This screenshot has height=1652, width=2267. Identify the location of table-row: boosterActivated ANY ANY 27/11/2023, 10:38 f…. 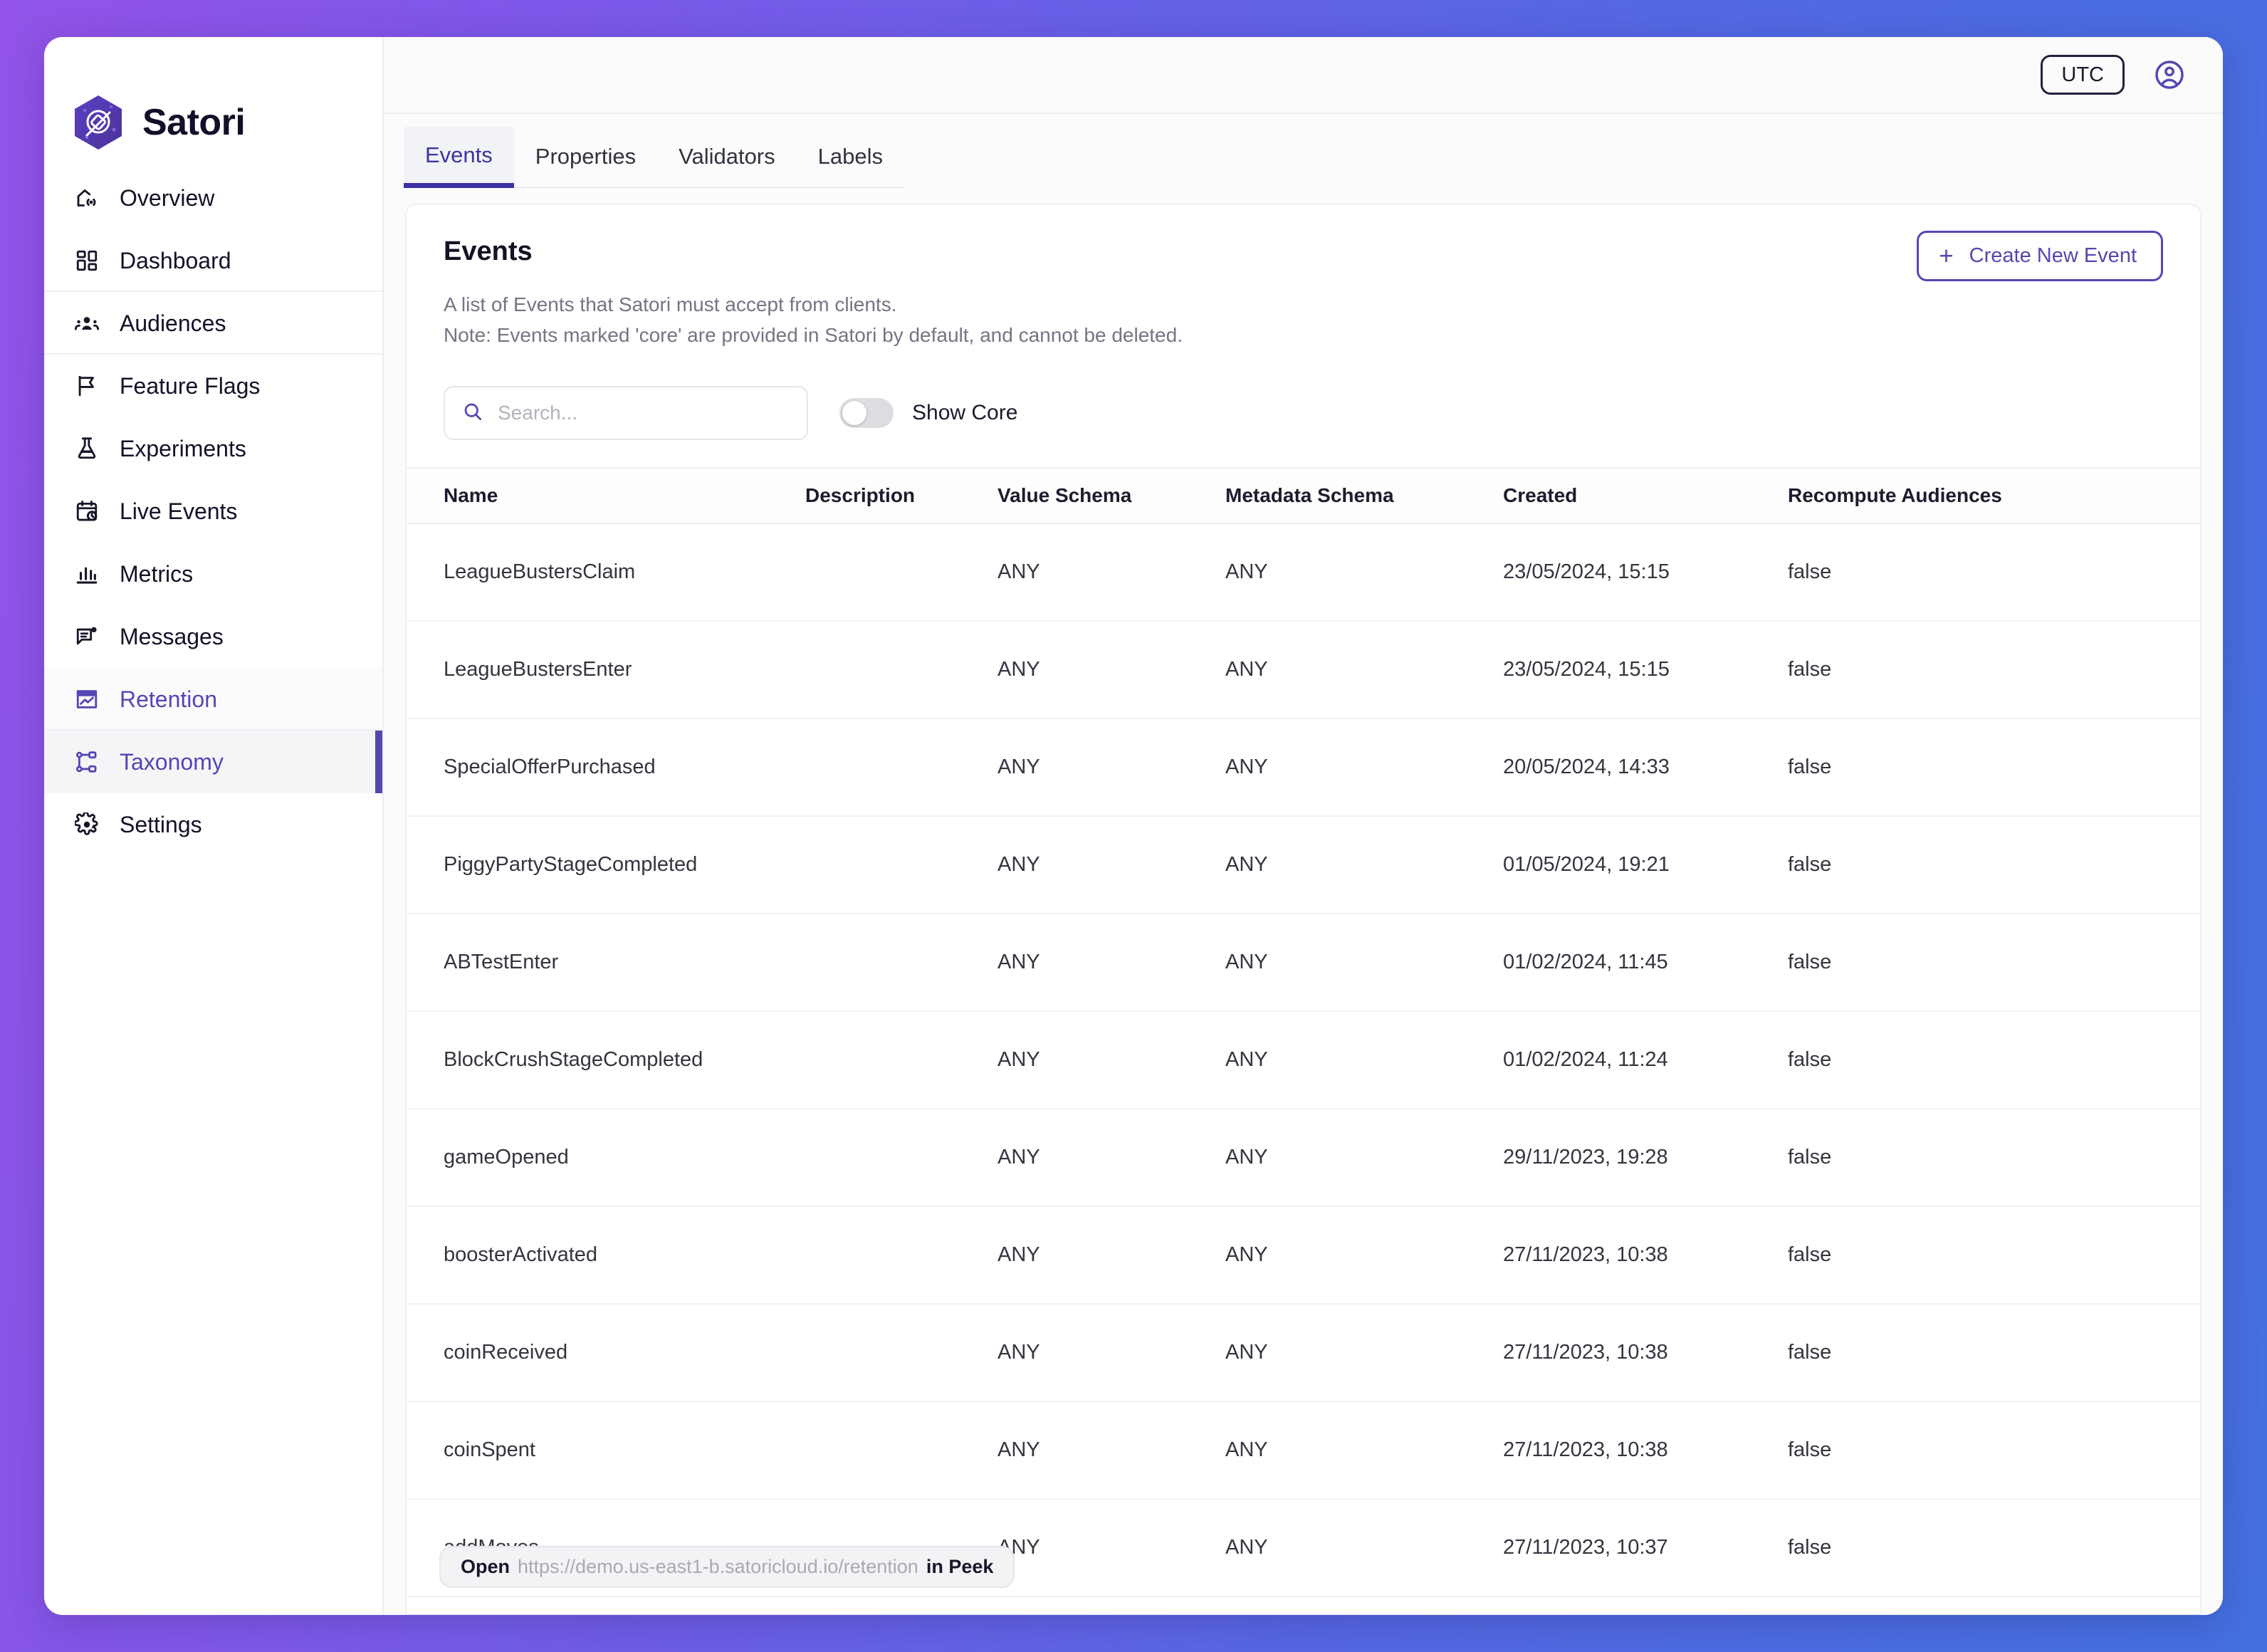
(1303, 1255).